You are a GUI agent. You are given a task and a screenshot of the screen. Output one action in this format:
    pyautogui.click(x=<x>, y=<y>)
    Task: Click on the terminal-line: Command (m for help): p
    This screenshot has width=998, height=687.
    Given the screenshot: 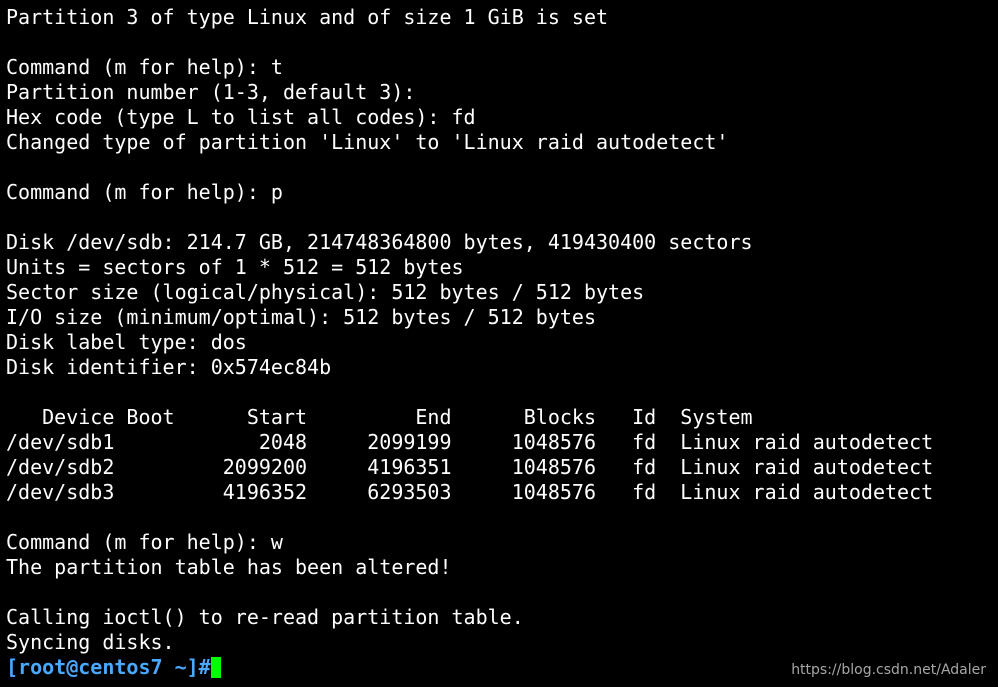 What is the action you would take?
    pyautogui.click(x=144, y=192)
    